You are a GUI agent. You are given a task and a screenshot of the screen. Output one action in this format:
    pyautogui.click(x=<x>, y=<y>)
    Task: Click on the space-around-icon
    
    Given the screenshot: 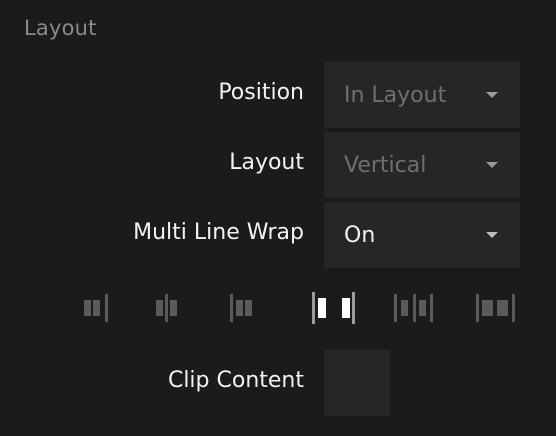 What is the action you would take?
    pyautogui.click(x=413, y=308)
    